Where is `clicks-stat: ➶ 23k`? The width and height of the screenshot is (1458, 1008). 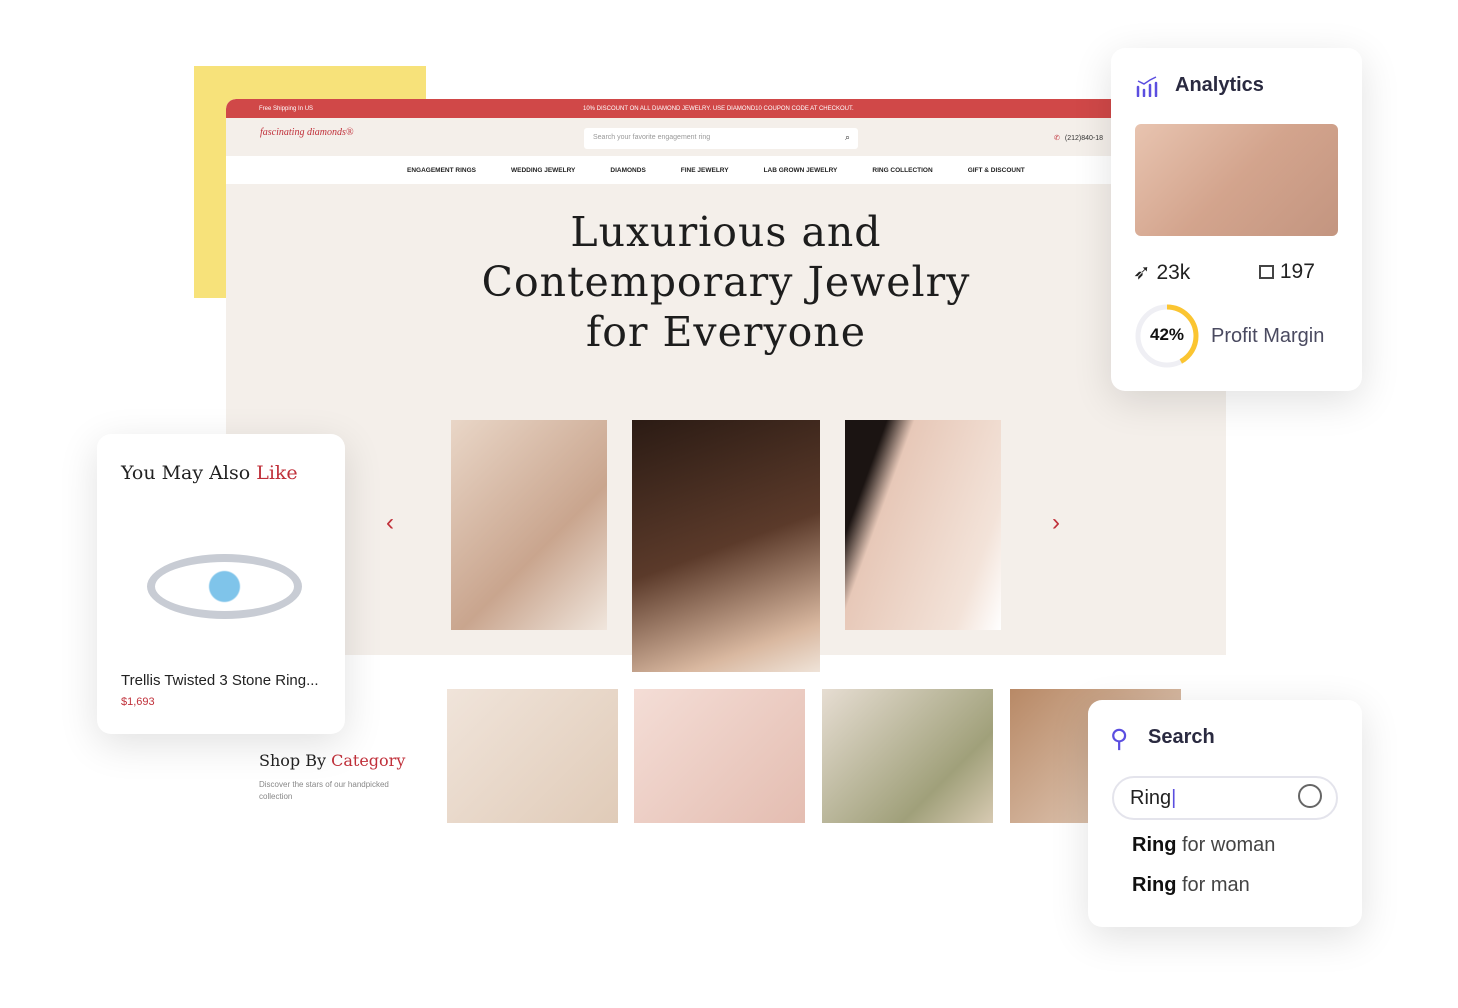 clicks-stat: ➶ 23k is located at coordinates (1161, 272).